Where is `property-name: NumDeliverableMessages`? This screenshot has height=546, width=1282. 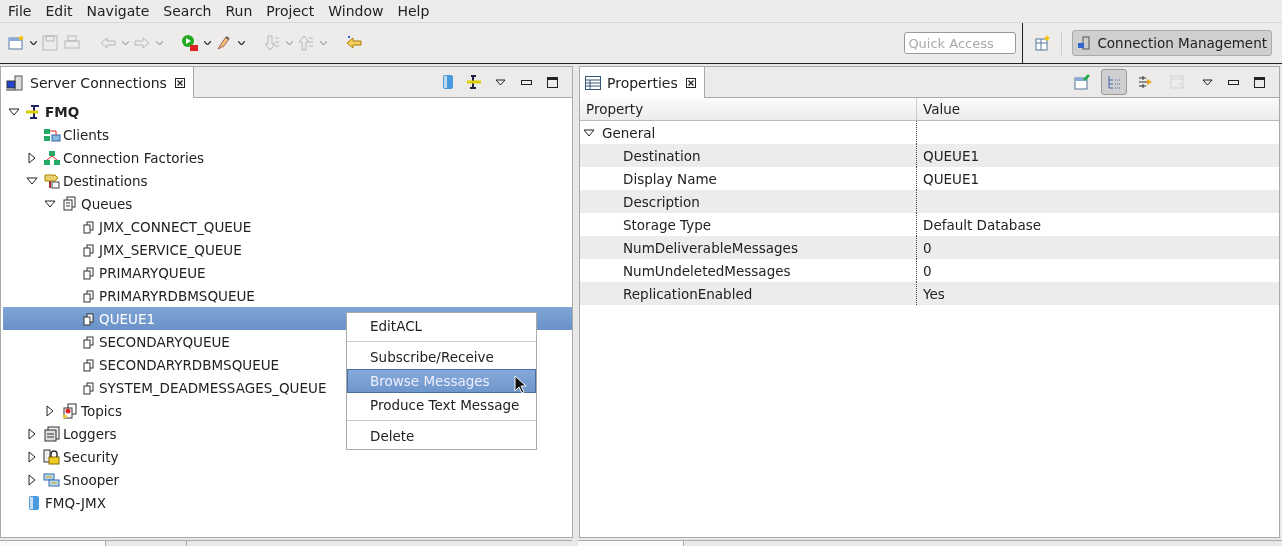 property-name: NumDeliverableMessages is located at coordinates (710, 248).